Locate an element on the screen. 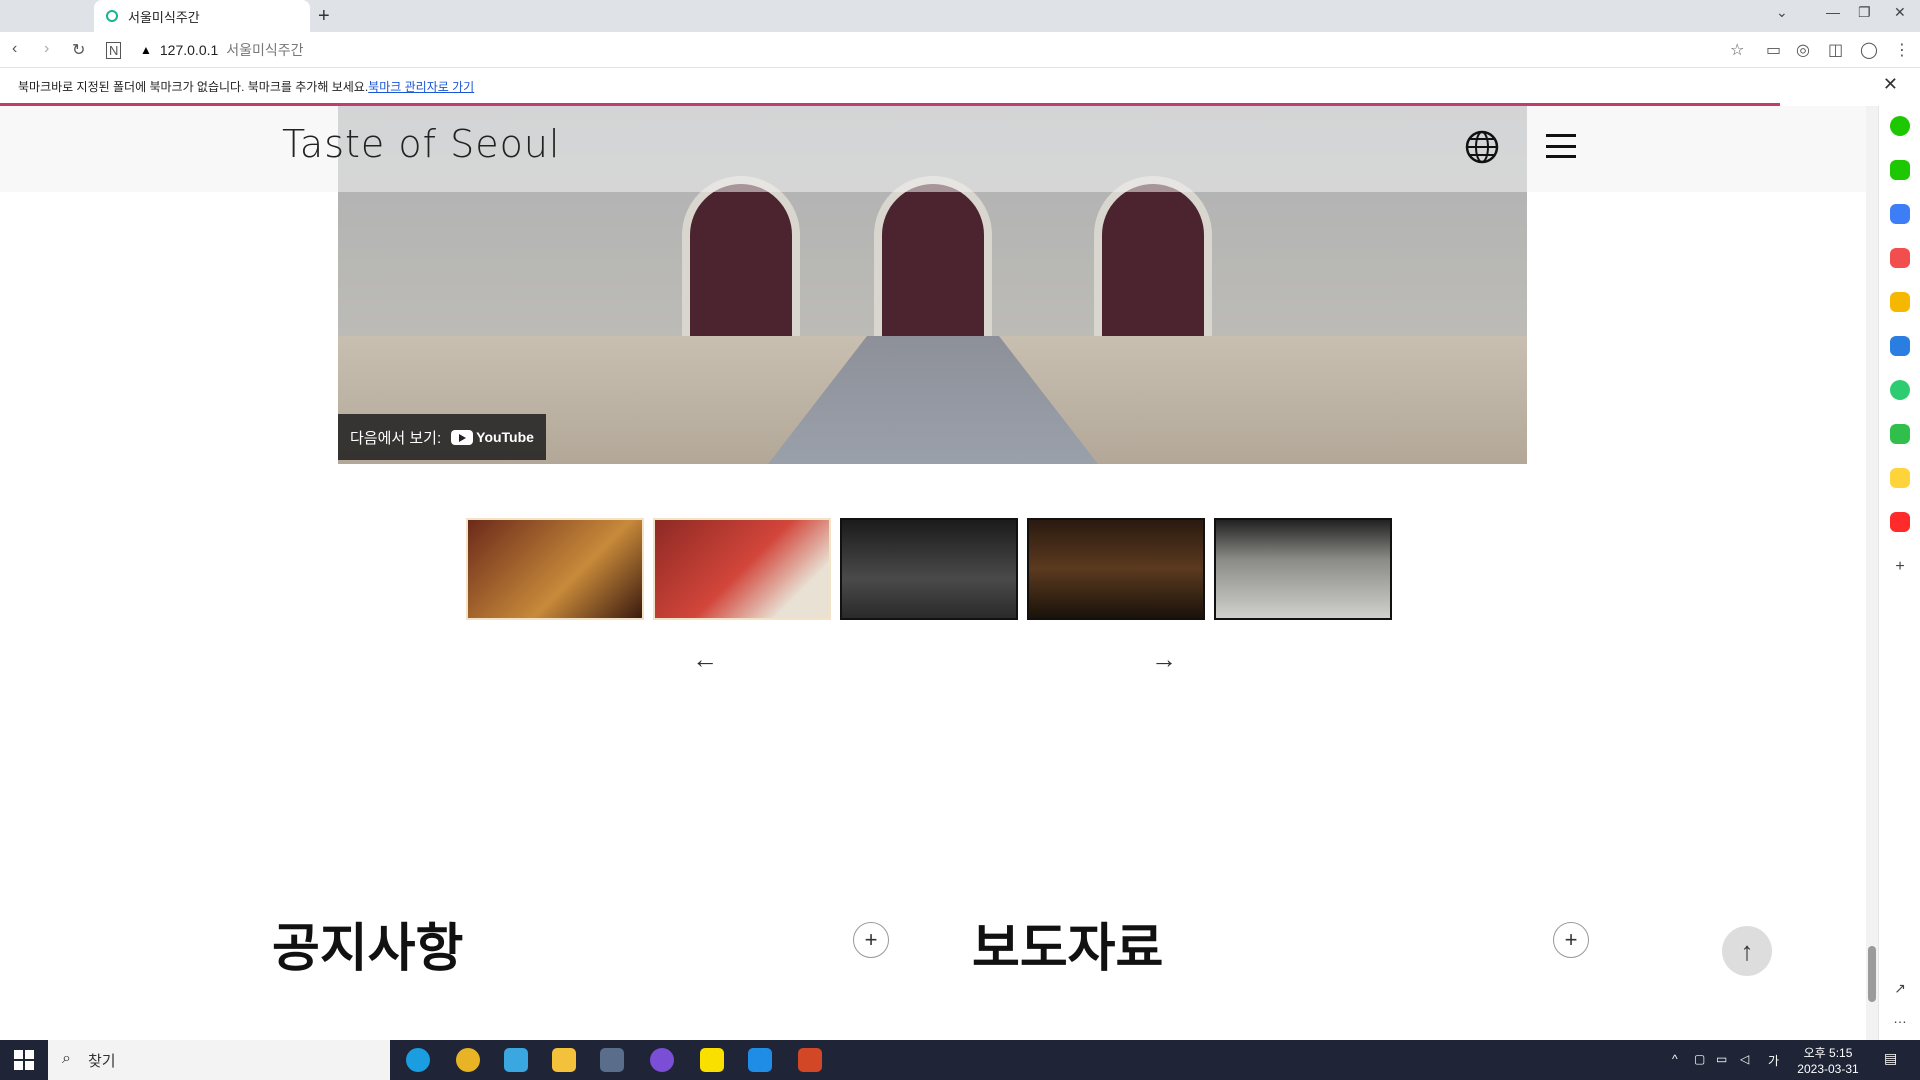  address-bar-row: ‹ › ↻ N ▲ 127.0.0.1 서울미식주간 ☆ ▭ ◎ ◫ ◯ ⋮ is located at coordinates (960, 50).